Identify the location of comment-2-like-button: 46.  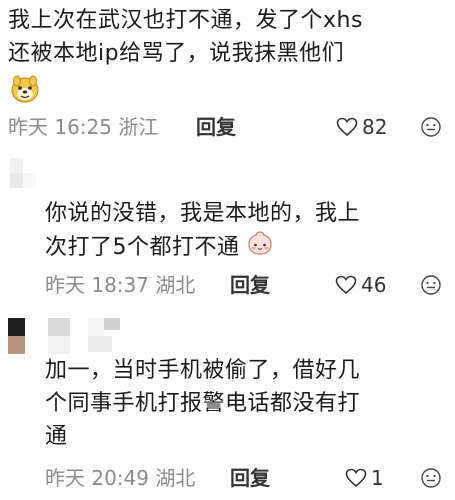
(360, 285).